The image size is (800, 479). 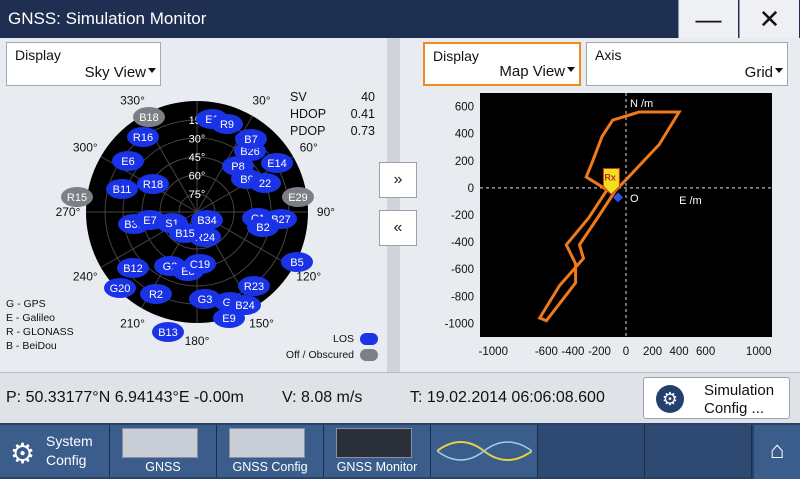 I want to click on satellite-marker: R18, so click(x=153, y=184).